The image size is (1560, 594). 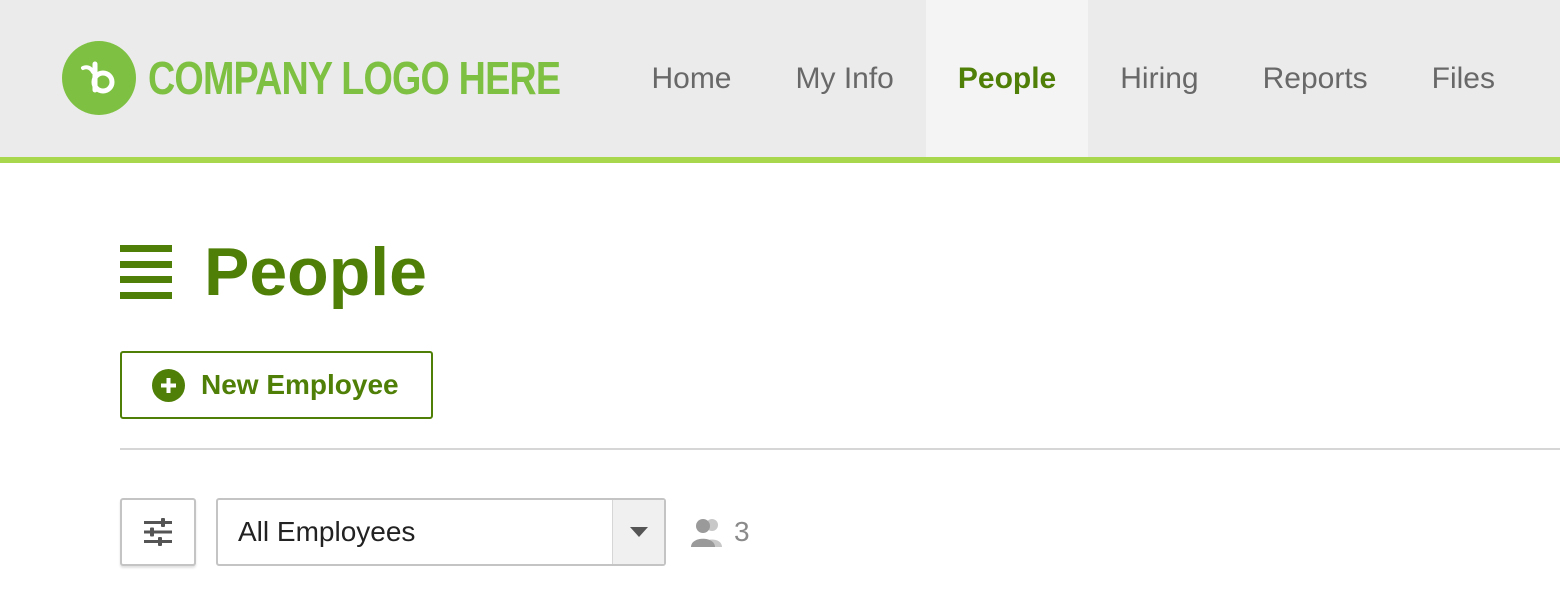 What do you see at coordinates (327, 531) in the screenshot?
I see `employee-filter-value: All Employees` at bounding box center [327, 531].